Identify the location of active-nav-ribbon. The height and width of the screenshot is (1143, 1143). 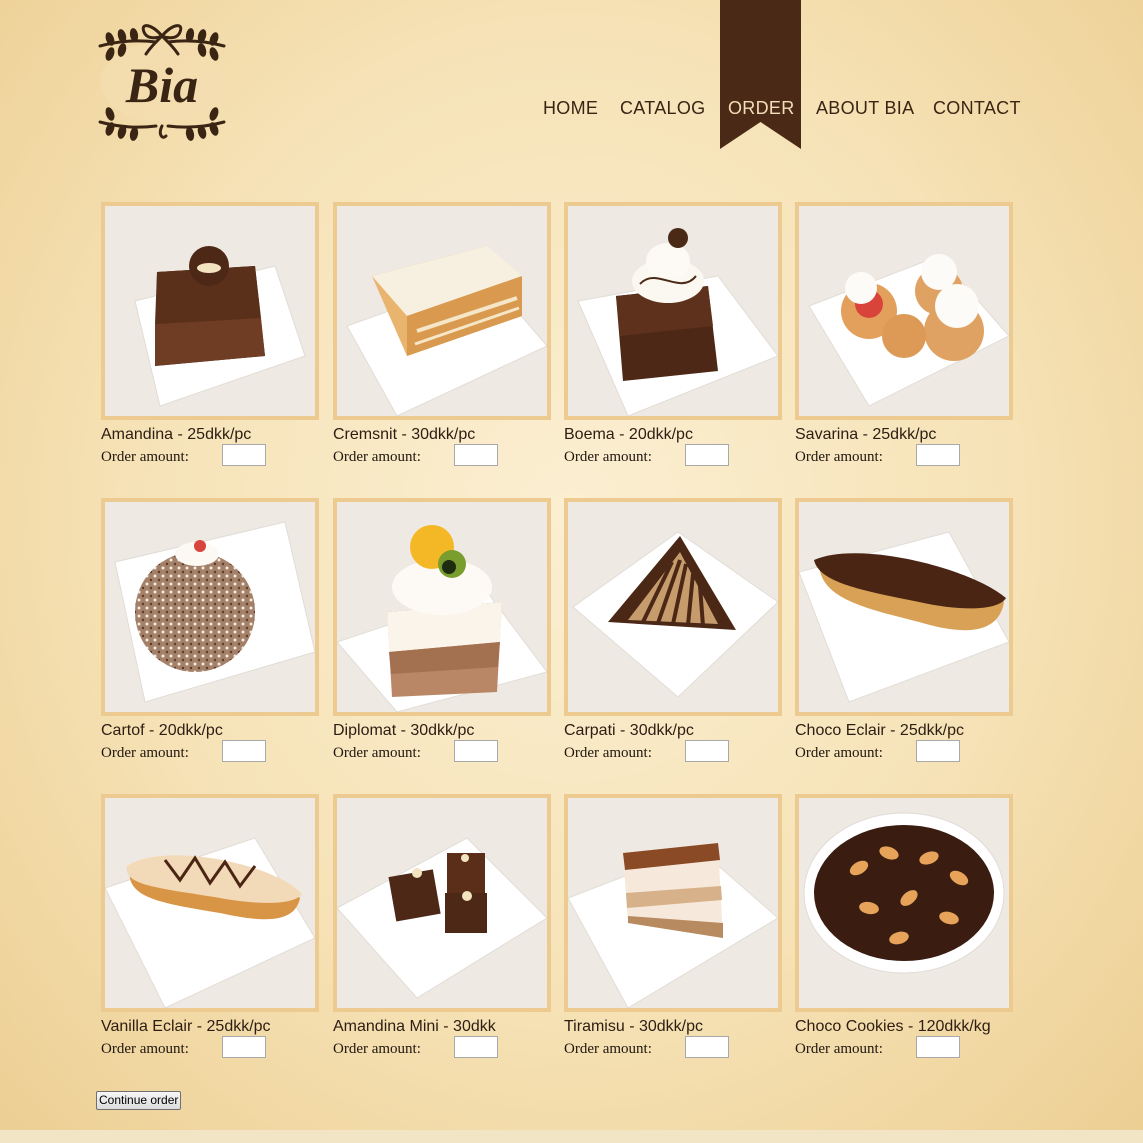
(760, 75).